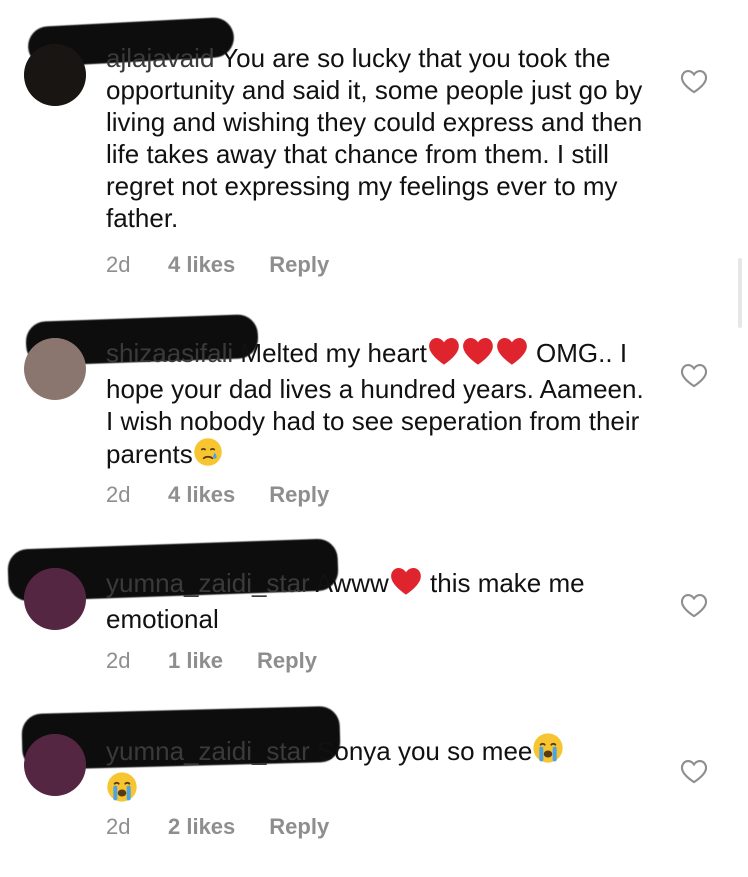  I want to click on comment-username: shizaasifali, so click(169, 353).